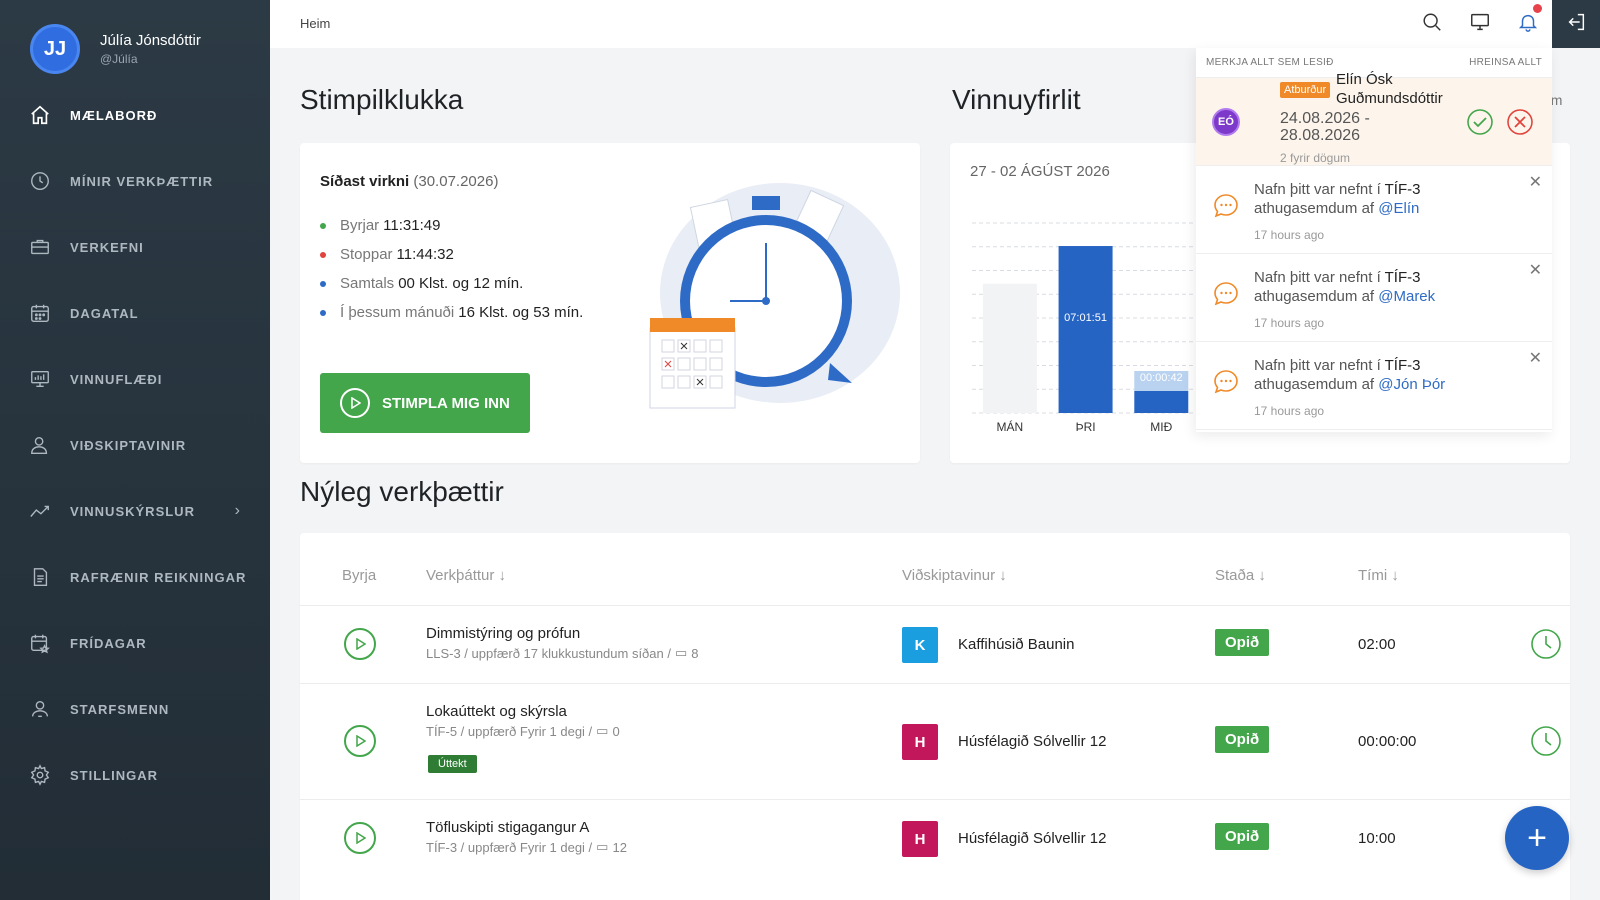  Describe the element at coordinates (1528, 24) in the screenshot. I see `notifications-button` at that location.